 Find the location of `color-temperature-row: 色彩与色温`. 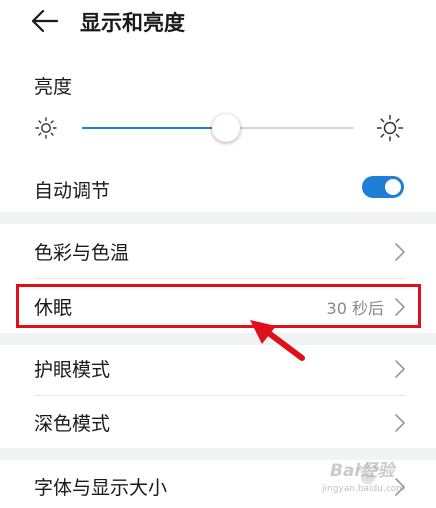

color-temperature-row: 色彩与色温 is located at coordinates (218, 251).